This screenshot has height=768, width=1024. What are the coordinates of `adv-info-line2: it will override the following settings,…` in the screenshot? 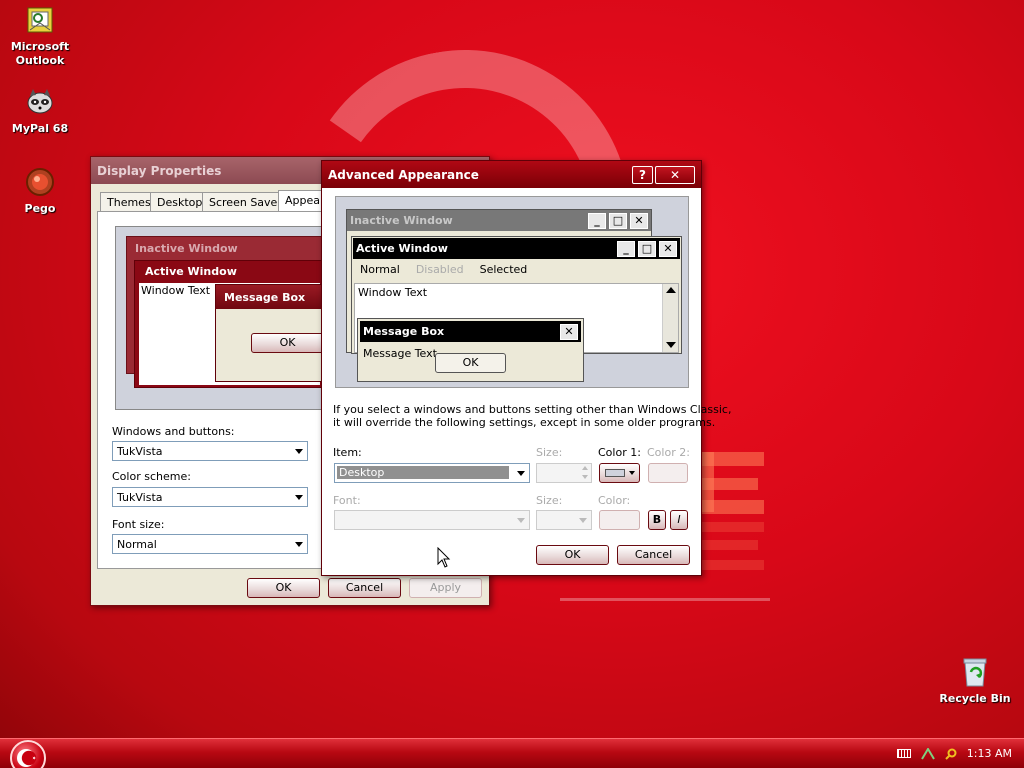 It's located at (524, 422).